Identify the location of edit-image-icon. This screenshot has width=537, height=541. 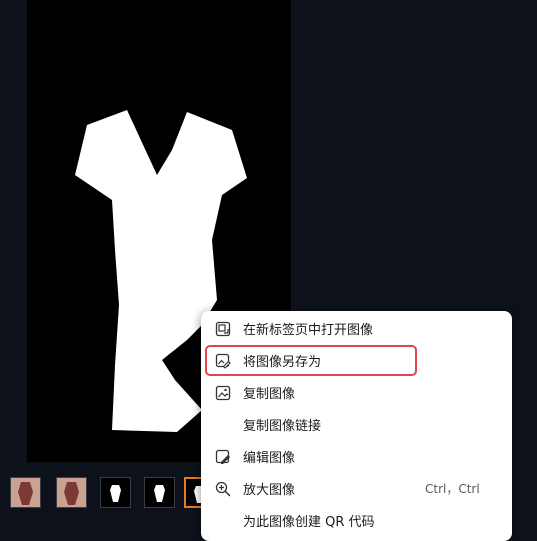
(223, 457).